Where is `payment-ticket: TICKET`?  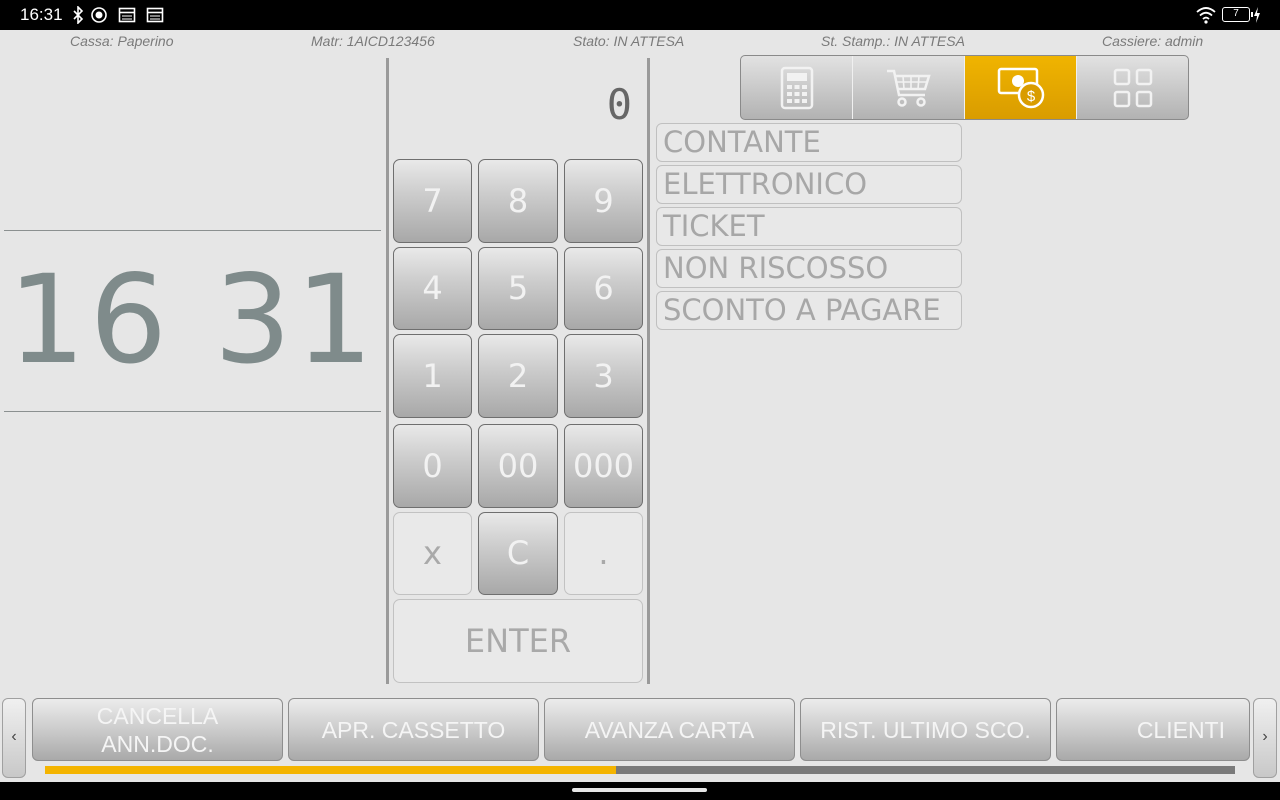
payment-ticket: TICKET is located at coordinates (809, 226).